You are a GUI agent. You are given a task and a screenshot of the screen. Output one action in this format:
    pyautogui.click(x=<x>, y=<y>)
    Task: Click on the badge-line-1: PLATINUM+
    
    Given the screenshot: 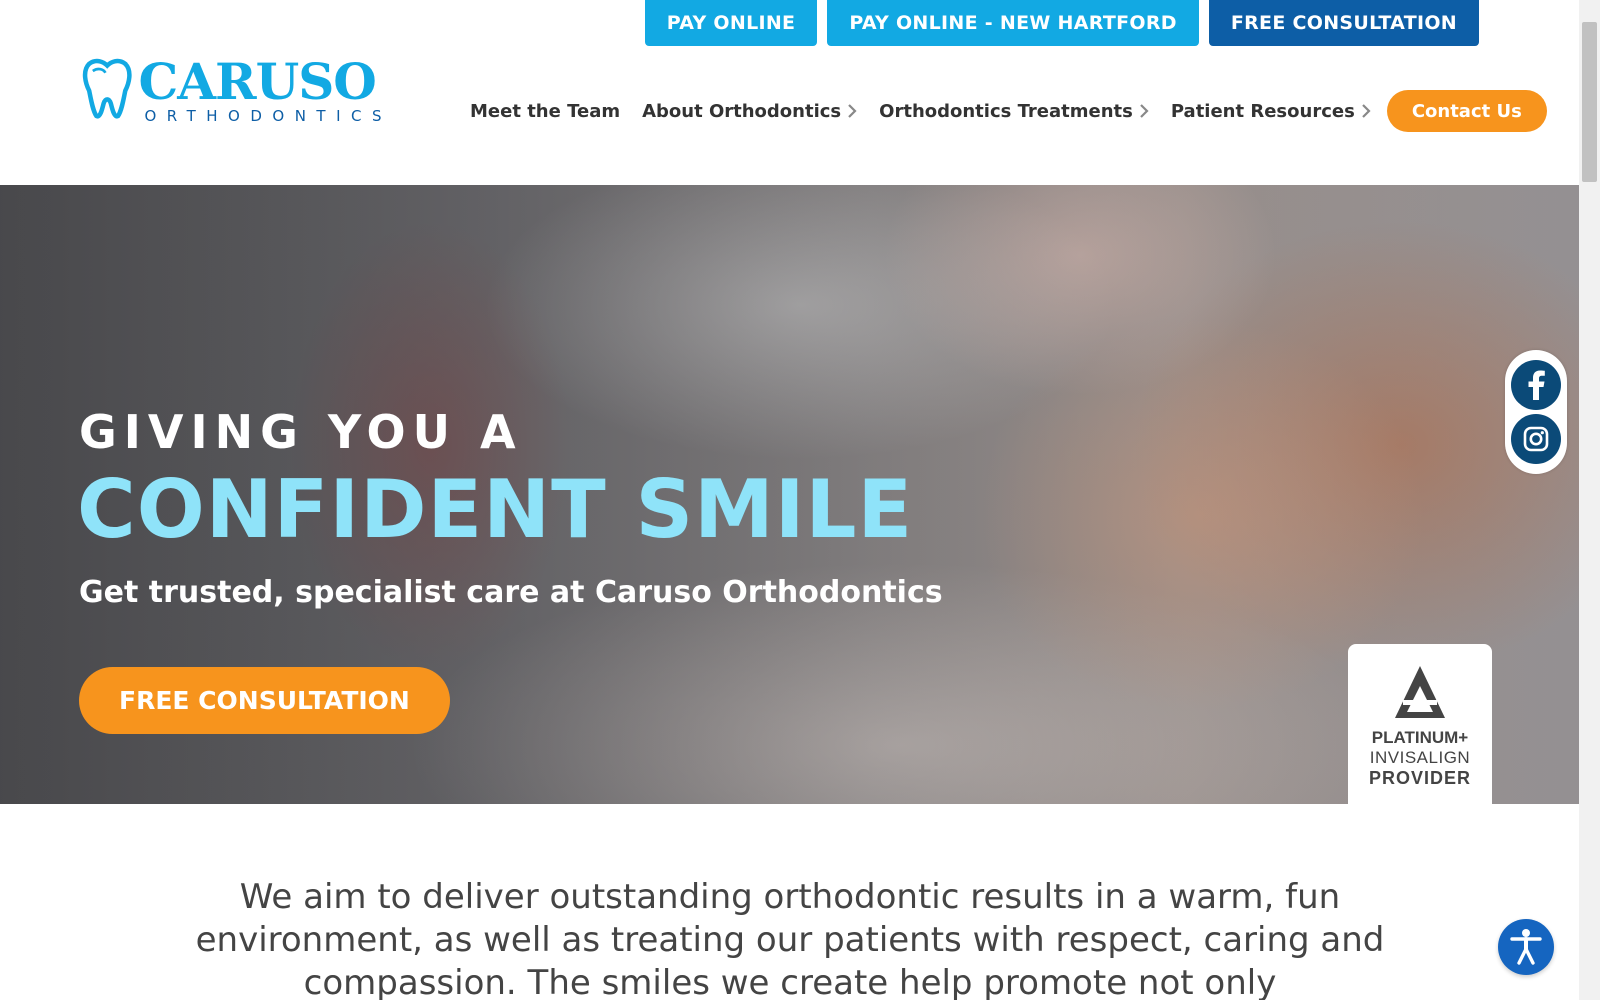 What is the action you would take?
    pyautogui.click(x=1420, y=737)
    